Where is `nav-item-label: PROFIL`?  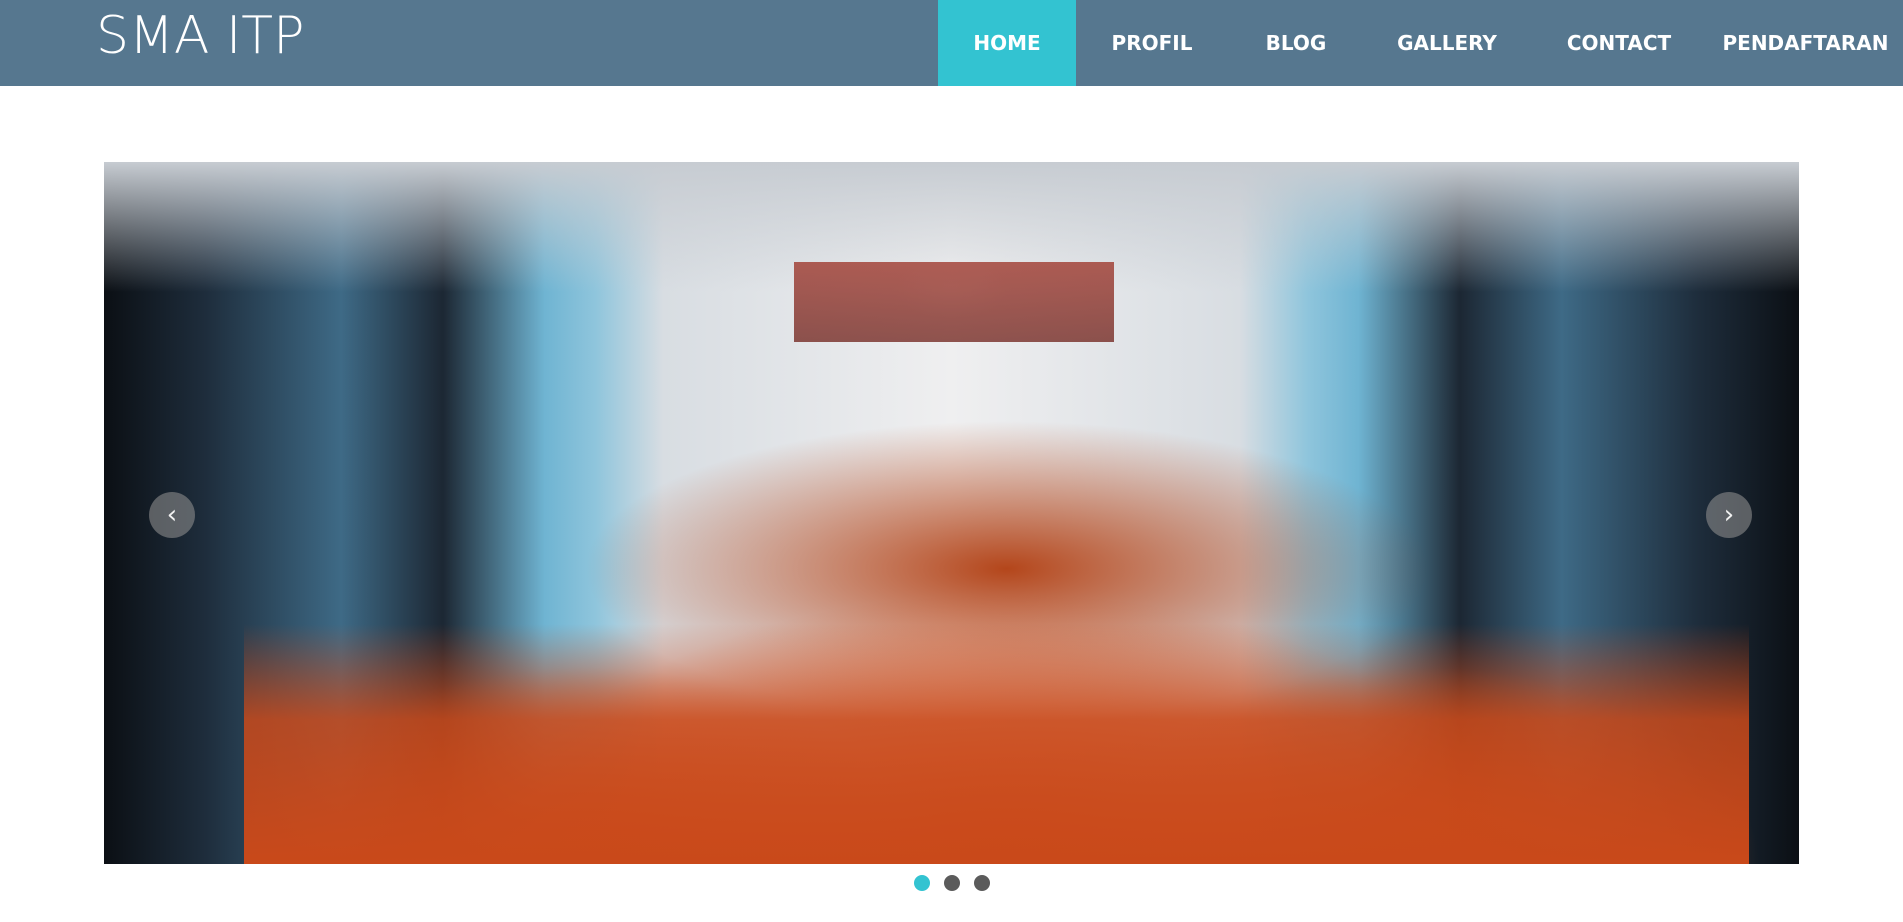
nav-item-label: PROFIL is located at coordinates (1152, 43).